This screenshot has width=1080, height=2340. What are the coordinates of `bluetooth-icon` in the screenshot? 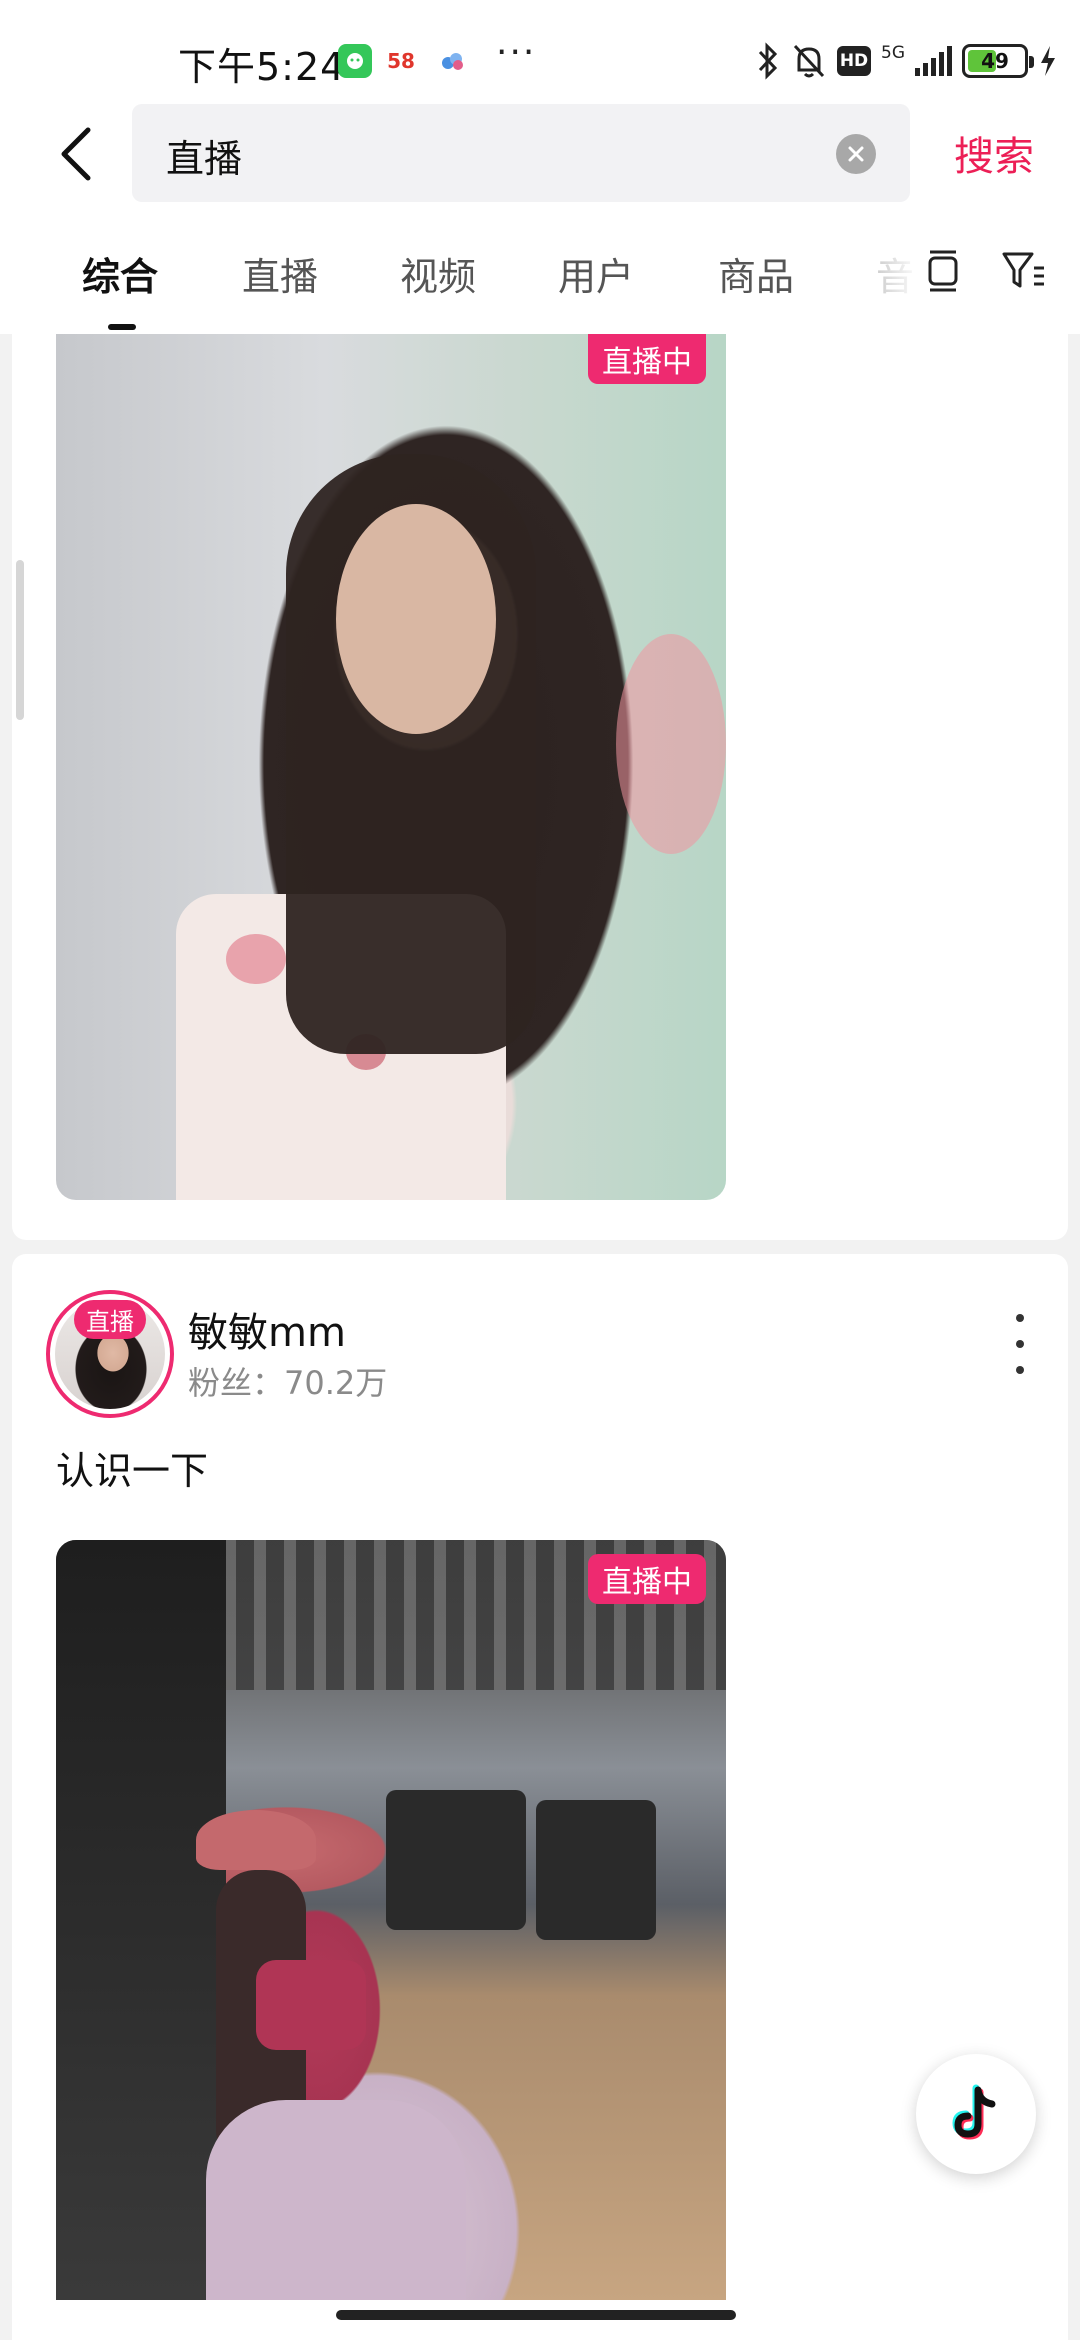 It's located at (768, 61).